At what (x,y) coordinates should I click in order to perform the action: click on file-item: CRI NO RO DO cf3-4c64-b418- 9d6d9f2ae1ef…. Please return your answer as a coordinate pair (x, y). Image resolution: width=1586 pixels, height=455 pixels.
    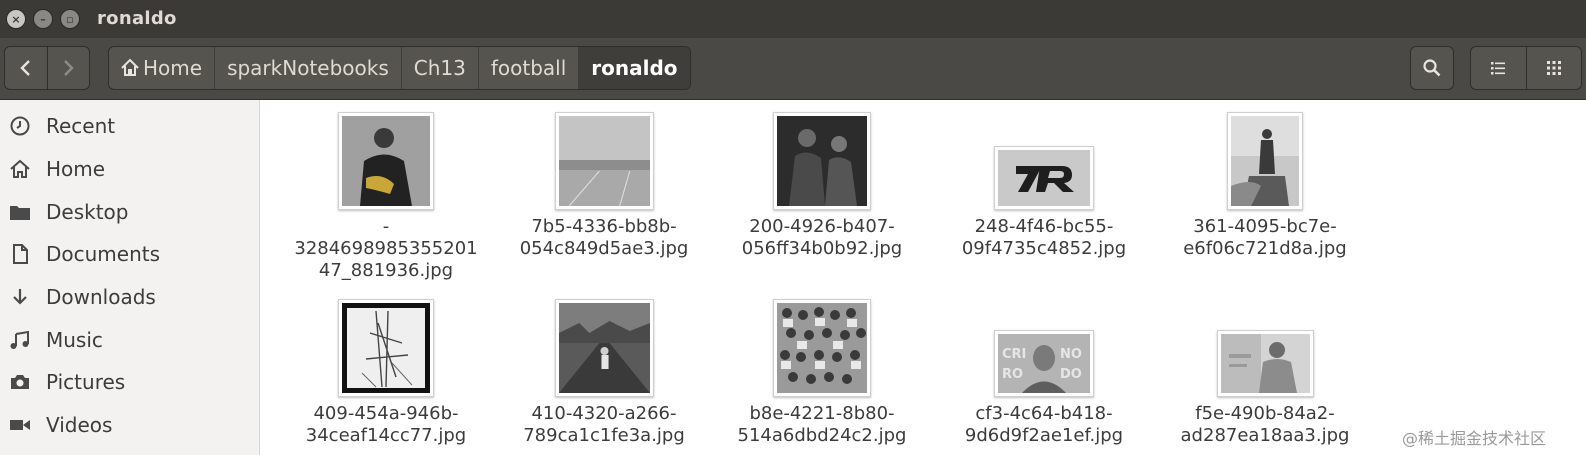
    Looking at the image, I should click on (1044, 388).